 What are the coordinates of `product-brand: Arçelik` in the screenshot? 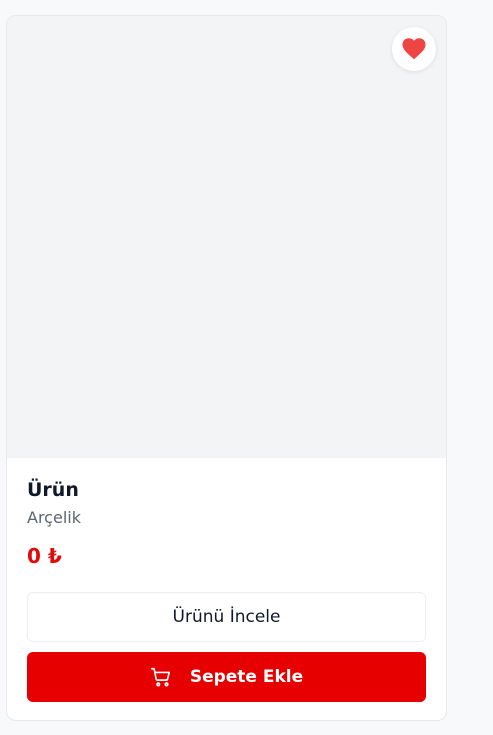 It's located at (54, 517).